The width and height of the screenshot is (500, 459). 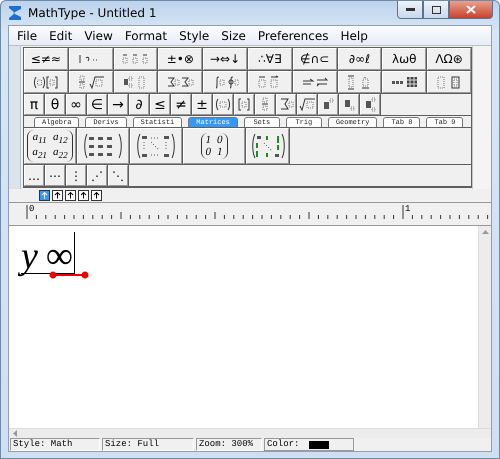 What do you see at coordinates (76, 104) in the screenshot?
I see `symbol-palette-button: ∞` at bounding box center [76, 104].